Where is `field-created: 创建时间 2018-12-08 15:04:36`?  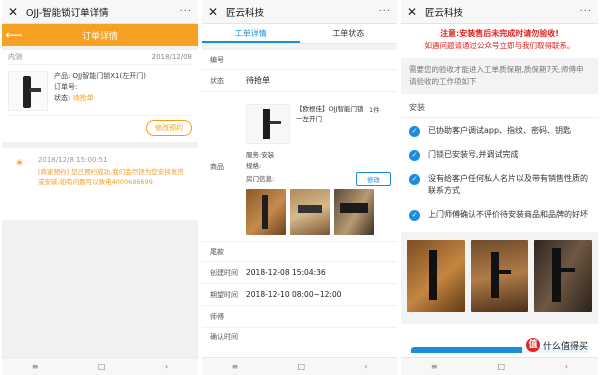
field-created: 创建时间 2018-12-08 15:04:36 is located at coordinates (299, 273).